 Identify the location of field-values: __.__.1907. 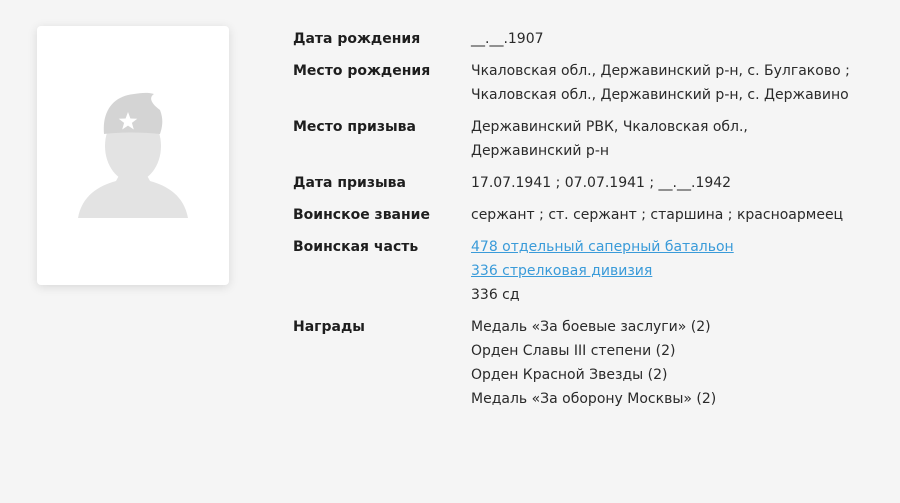
(682, 39).